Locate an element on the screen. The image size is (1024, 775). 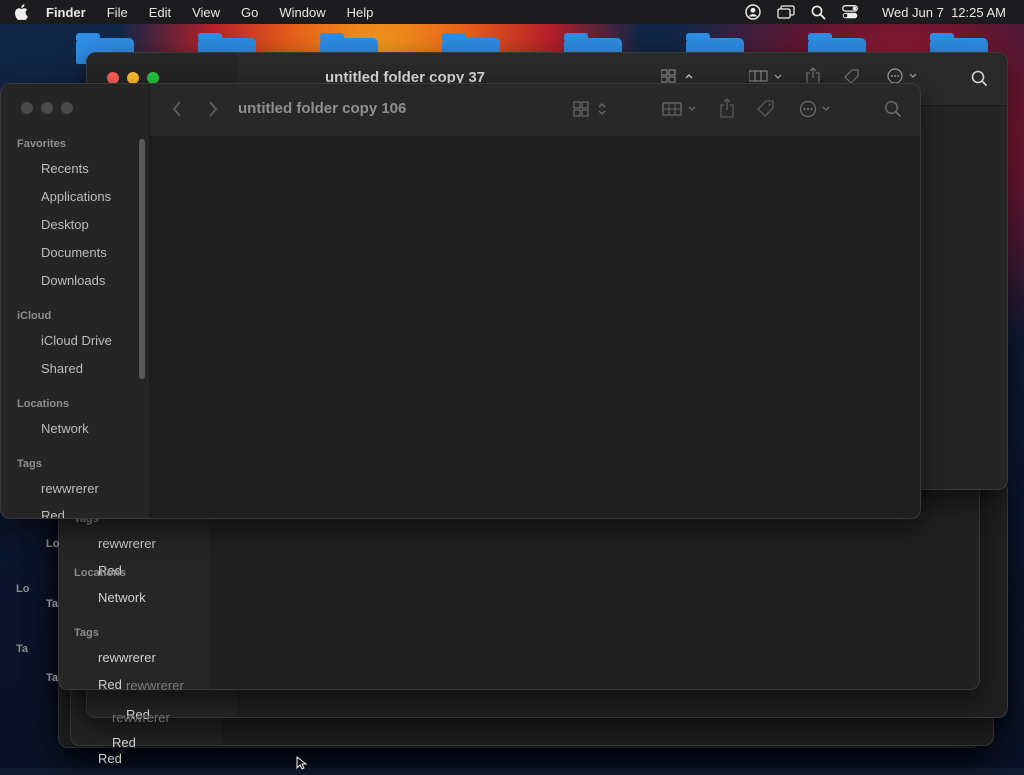
menu-view: View is located at coordinates (206, 12).